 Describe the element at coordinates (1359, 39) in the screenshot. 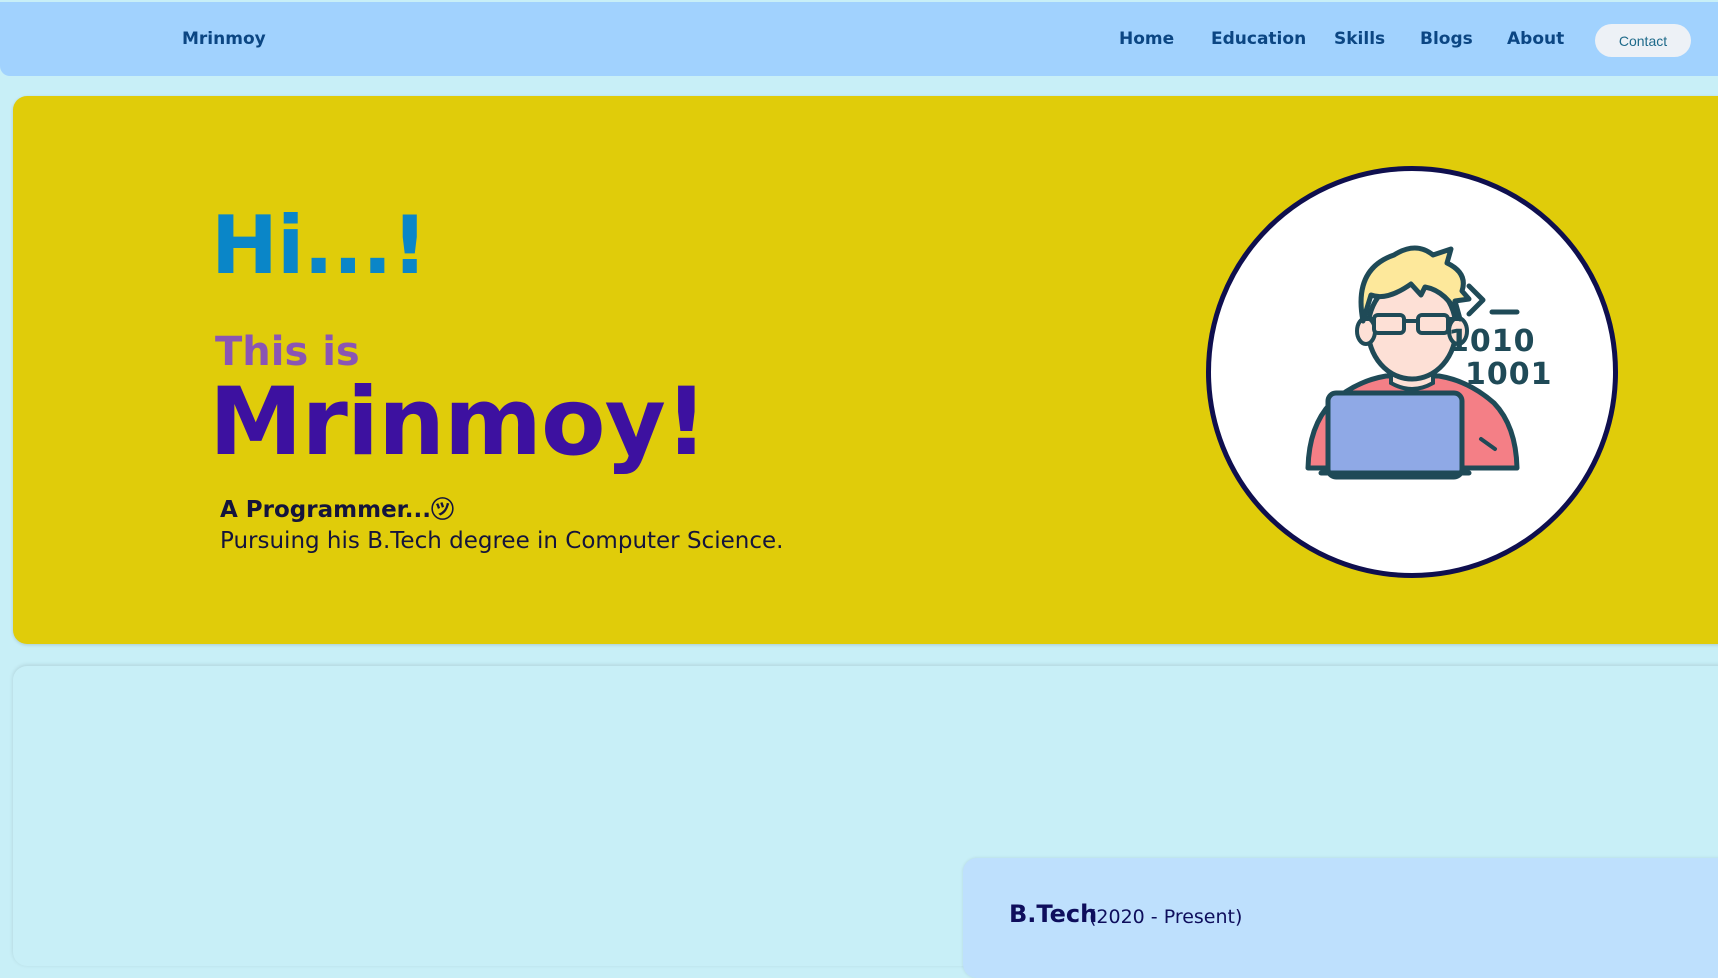

I see `nav-skills: Skills` at that location.